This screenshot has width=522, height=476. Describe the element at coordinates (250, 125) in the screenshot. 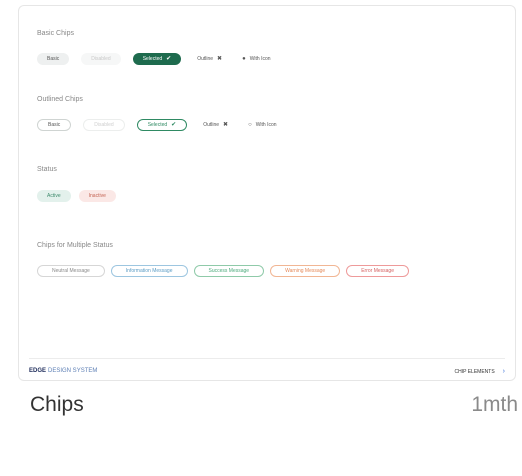

I see `user-icon: ○` at that location.